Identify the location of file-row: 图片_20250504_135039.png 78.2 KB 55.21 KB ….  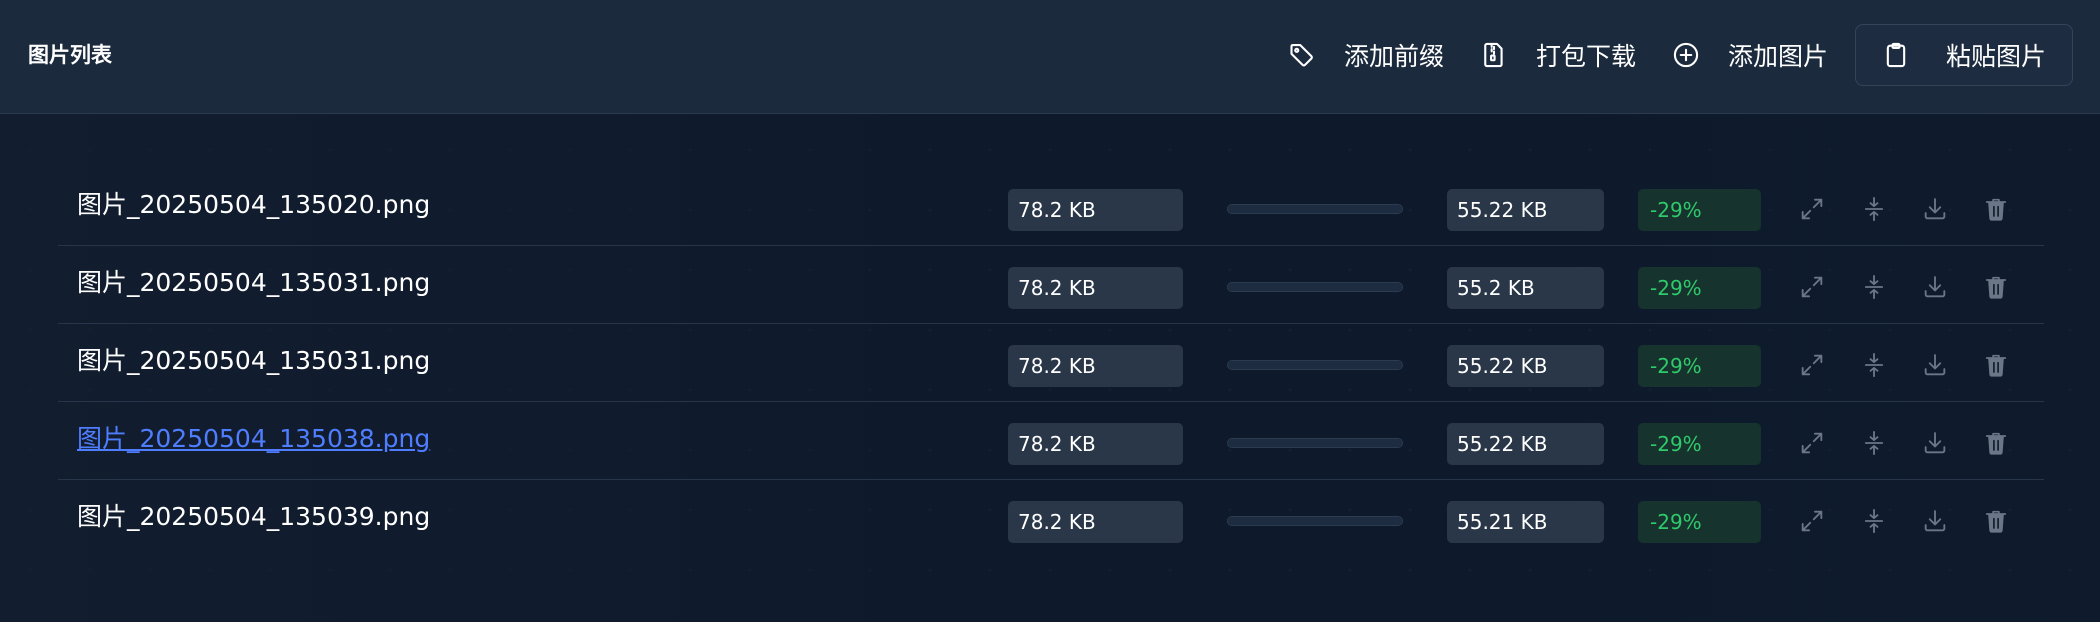
(1051, 518).